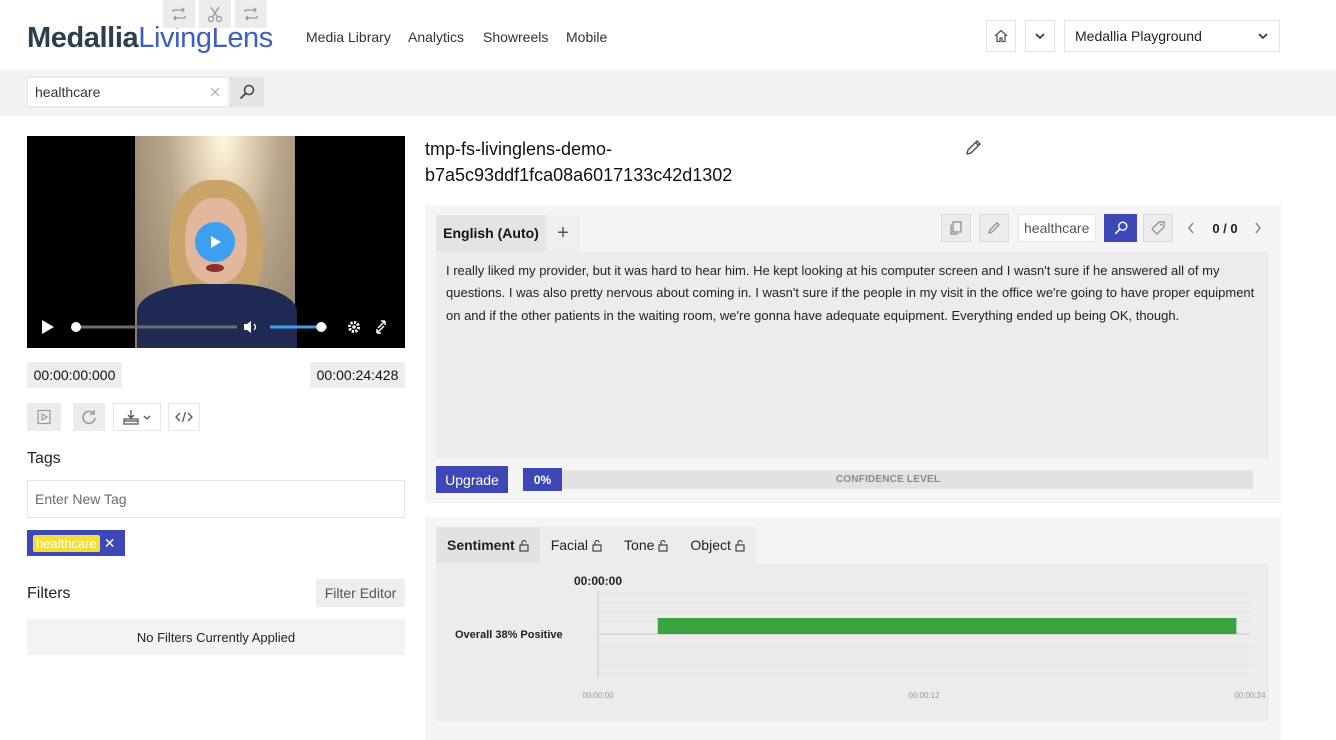  I want to click on download-menu-button, so click(137, 417).